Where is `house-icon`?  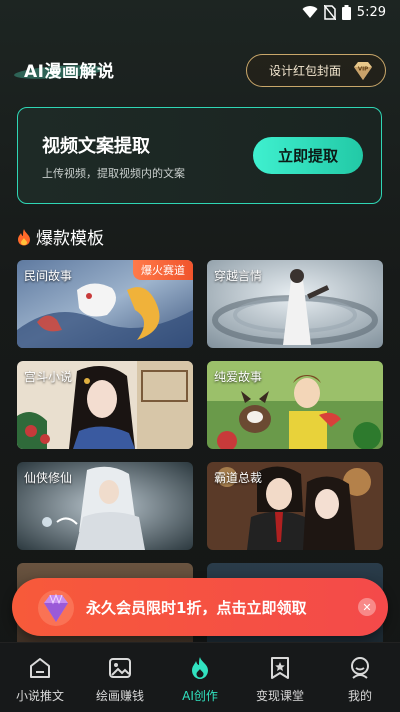
house-icon is located at coordinates (40, 668).